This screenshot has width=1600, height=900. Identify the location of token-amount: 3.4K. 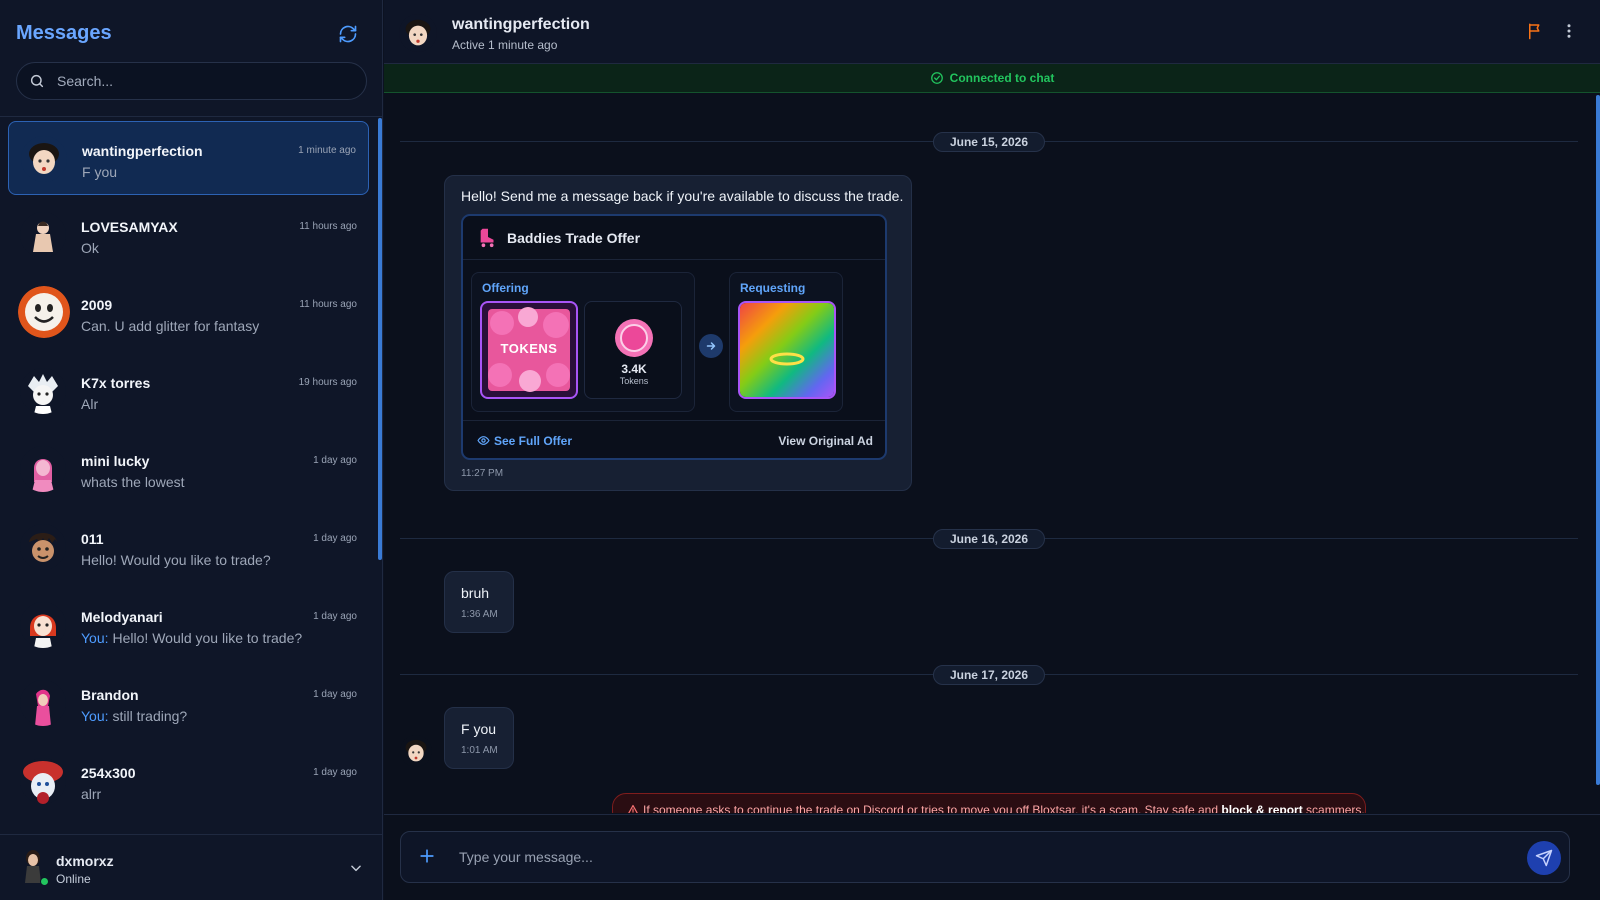
(634, 369).